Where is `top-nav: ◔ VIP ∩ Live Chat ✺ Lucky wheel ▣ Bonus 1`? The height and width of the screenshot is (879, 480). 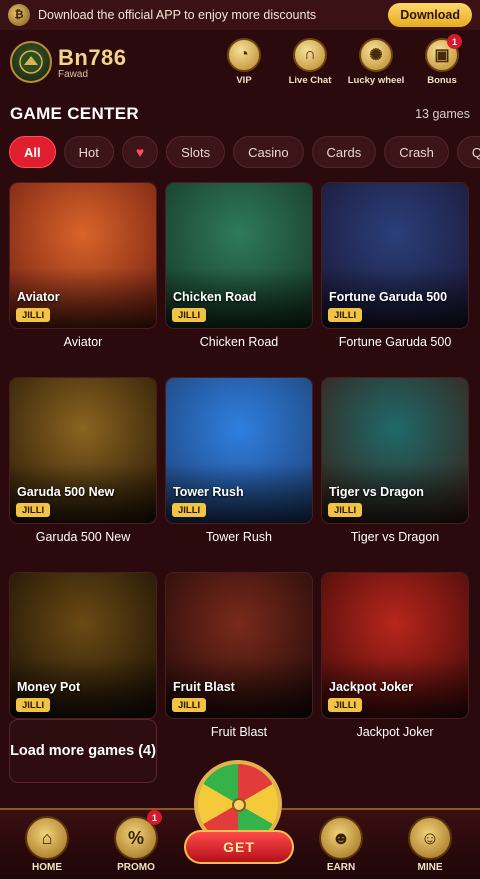
top-nav: ◔ VIP ∩ Live Chat ✺ Lucky wheel ▣ Bonus 1 is located at coordinates (343, 60).